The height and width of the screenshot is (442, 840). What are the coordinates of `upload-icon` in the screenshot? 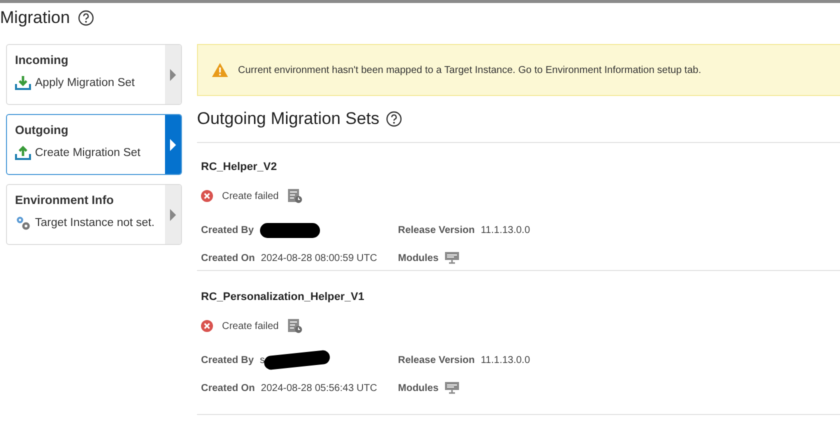 It's located at (23, 153).